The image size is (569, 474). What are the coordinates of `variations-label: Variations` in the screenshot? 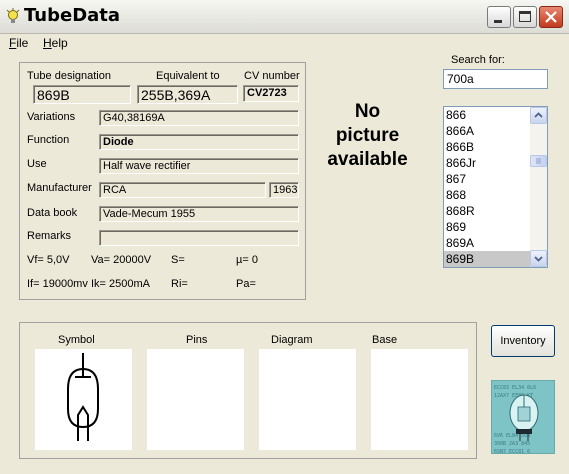 It's located at (51, 117).